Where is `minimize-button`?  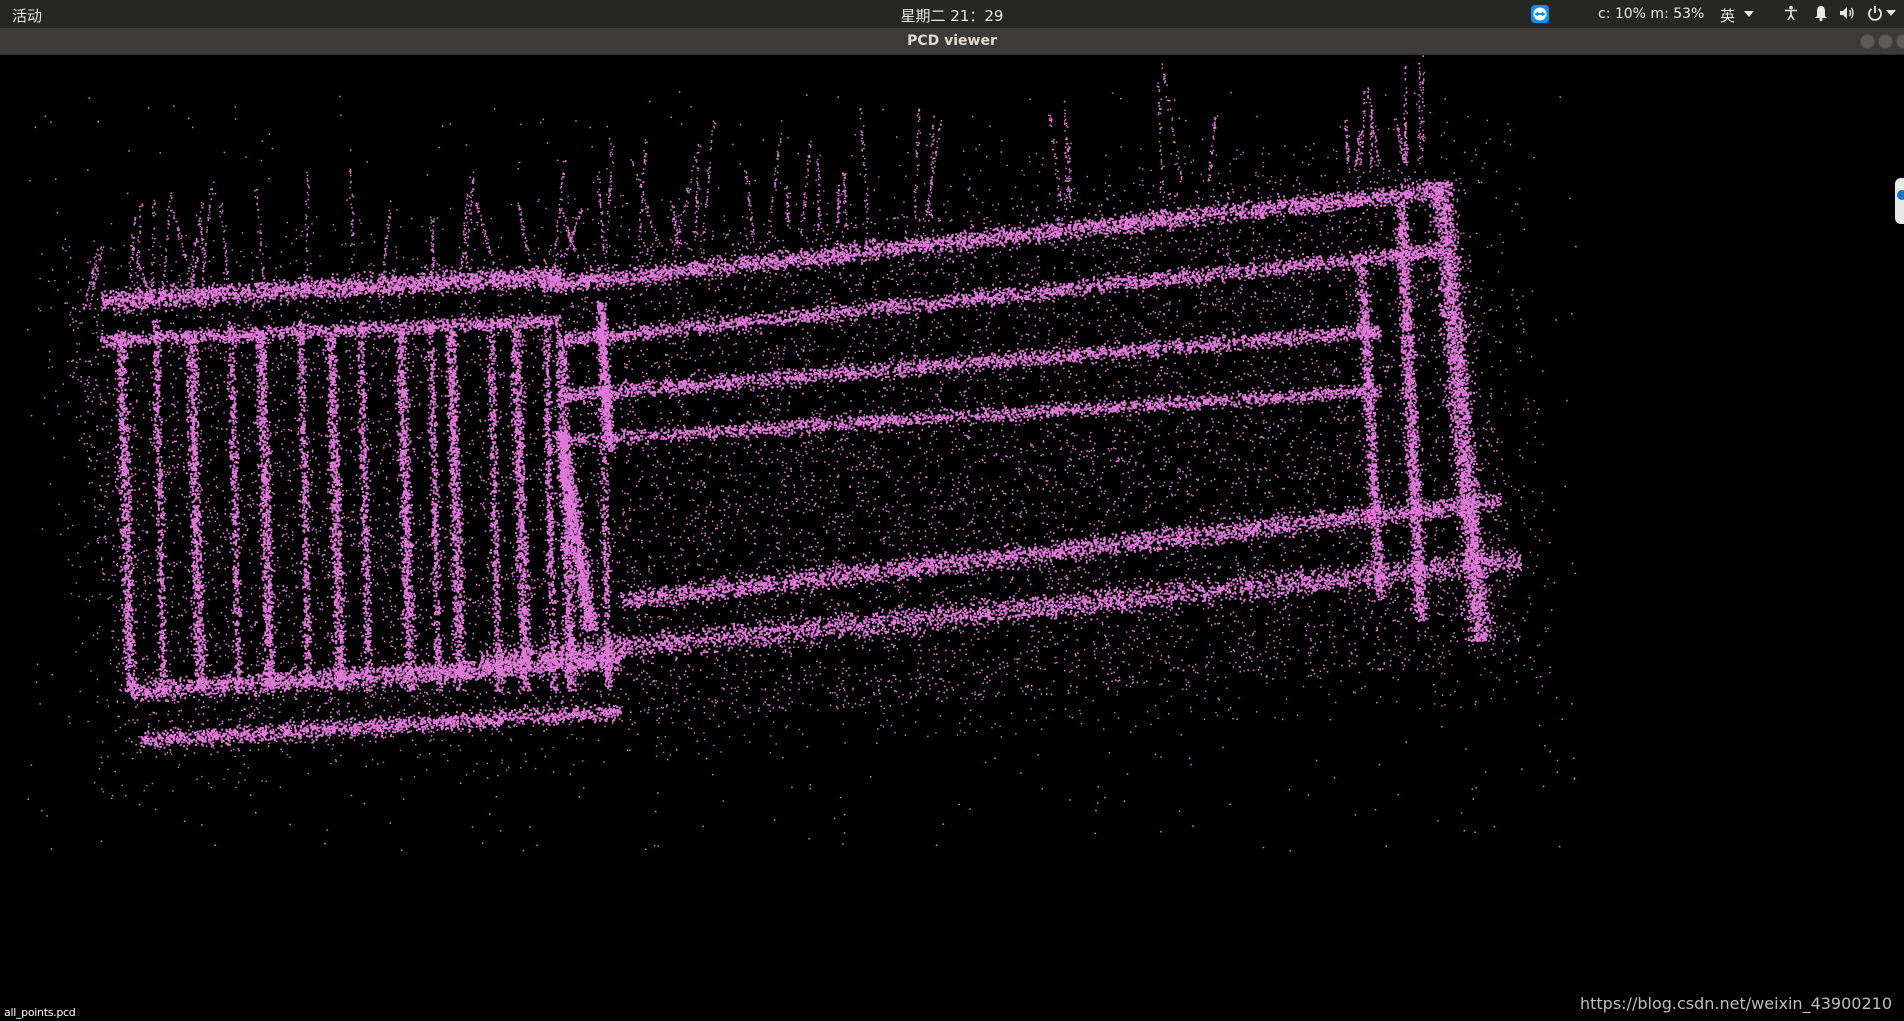
minimize-button is located at coordinates (1867, 41).